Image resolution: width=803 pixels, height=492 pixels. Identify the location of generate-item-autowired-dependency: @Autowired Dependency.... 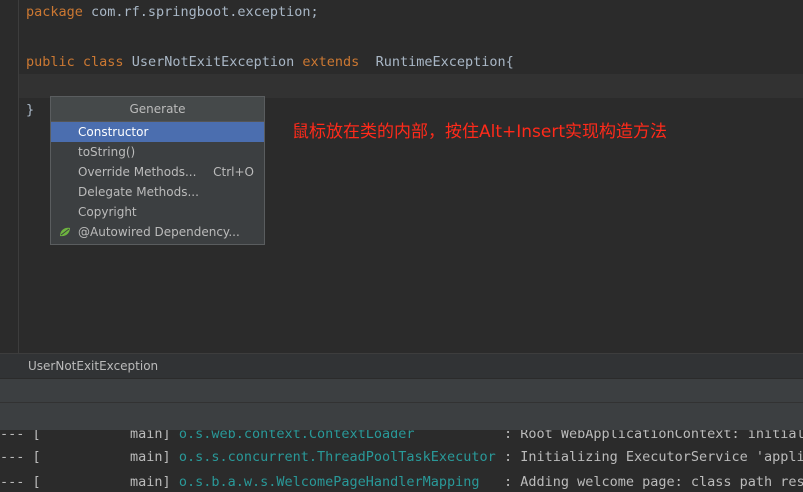
(157, 232).